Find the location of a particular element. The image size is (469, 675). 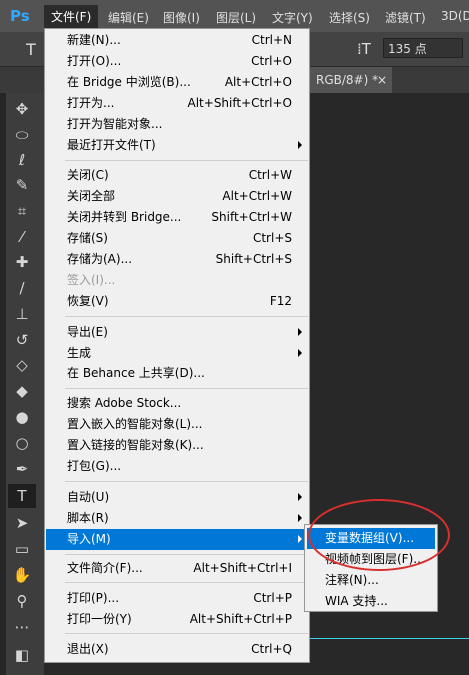

menu-item-shortcut: Ctrl+P is located at coordinates (272, 598).